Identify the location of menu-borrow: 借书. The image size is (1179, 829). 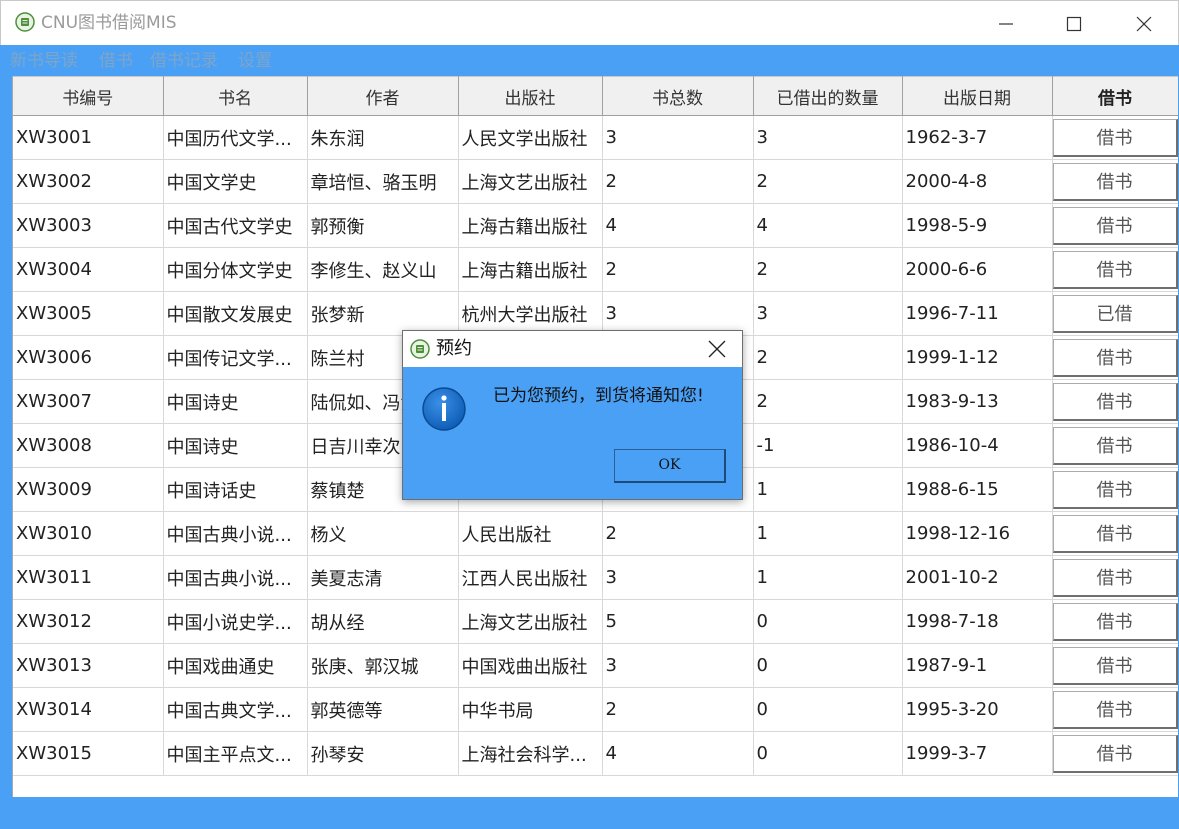
(116, 61).